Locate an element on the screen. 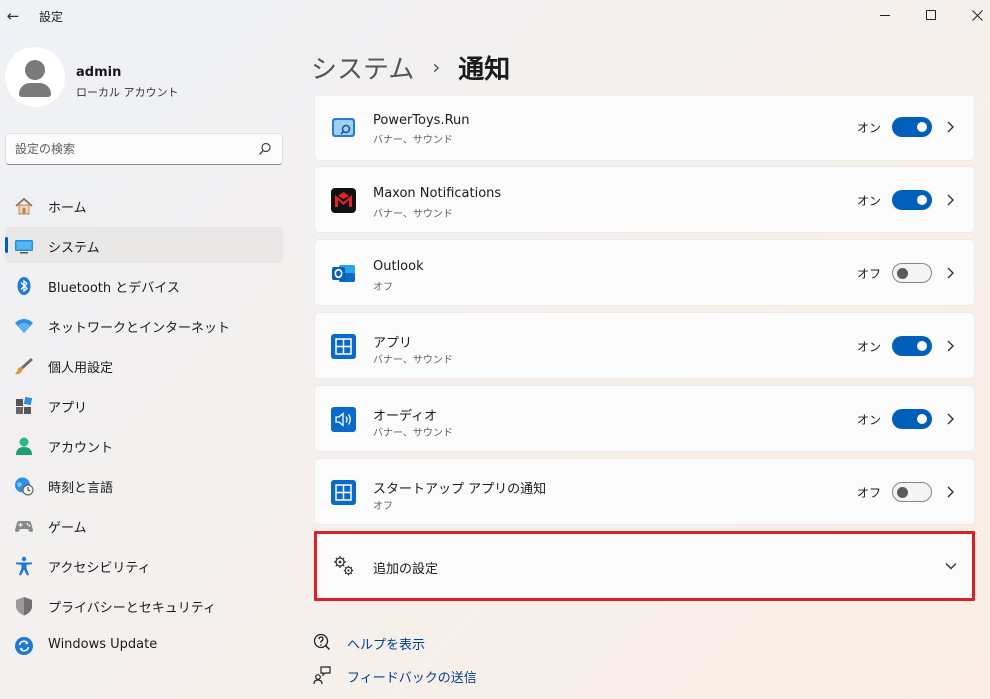 The height and width of the screenshot is (699, 990). help-link-text: ヘルプを表示 is located at coordinates (386, 643).